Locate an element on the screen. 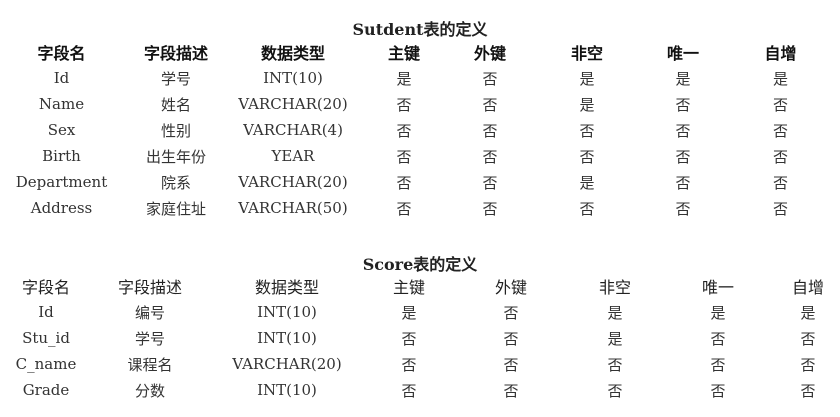 This screenshot has width=840, height=417. score-table-cell: Grade is located at coordinates (46, 390).